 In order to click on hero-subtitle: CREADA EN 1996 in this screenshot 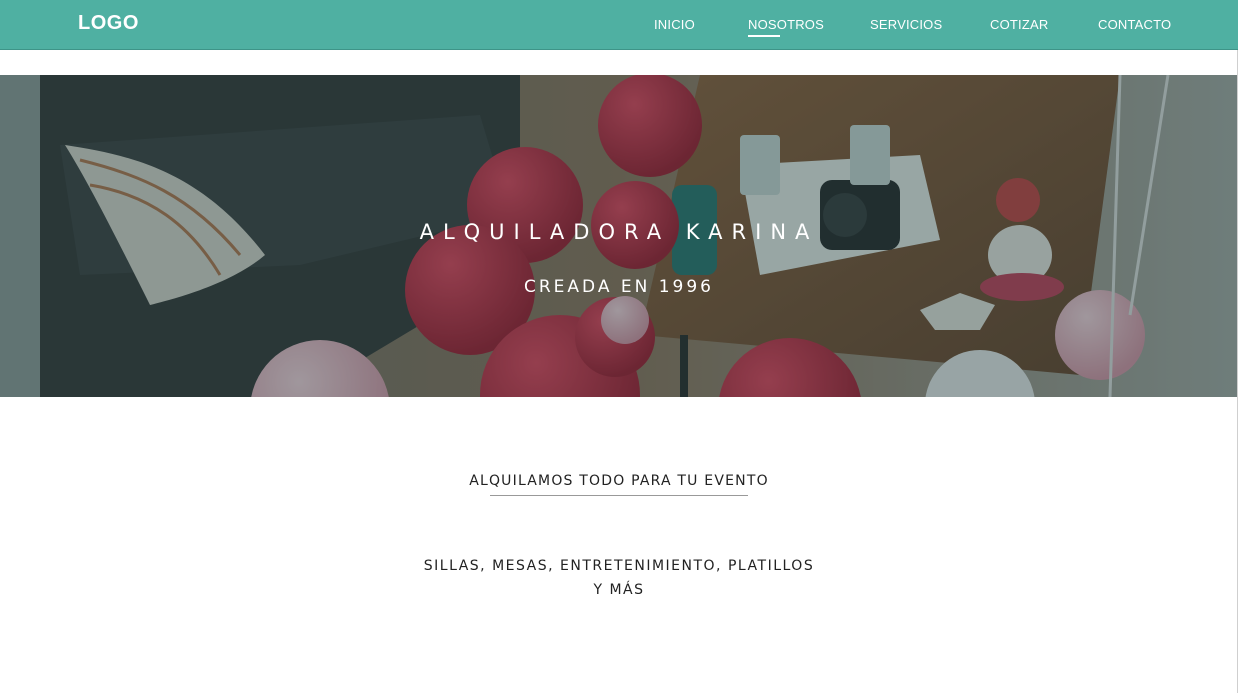, I will do `click(618, 287)`.